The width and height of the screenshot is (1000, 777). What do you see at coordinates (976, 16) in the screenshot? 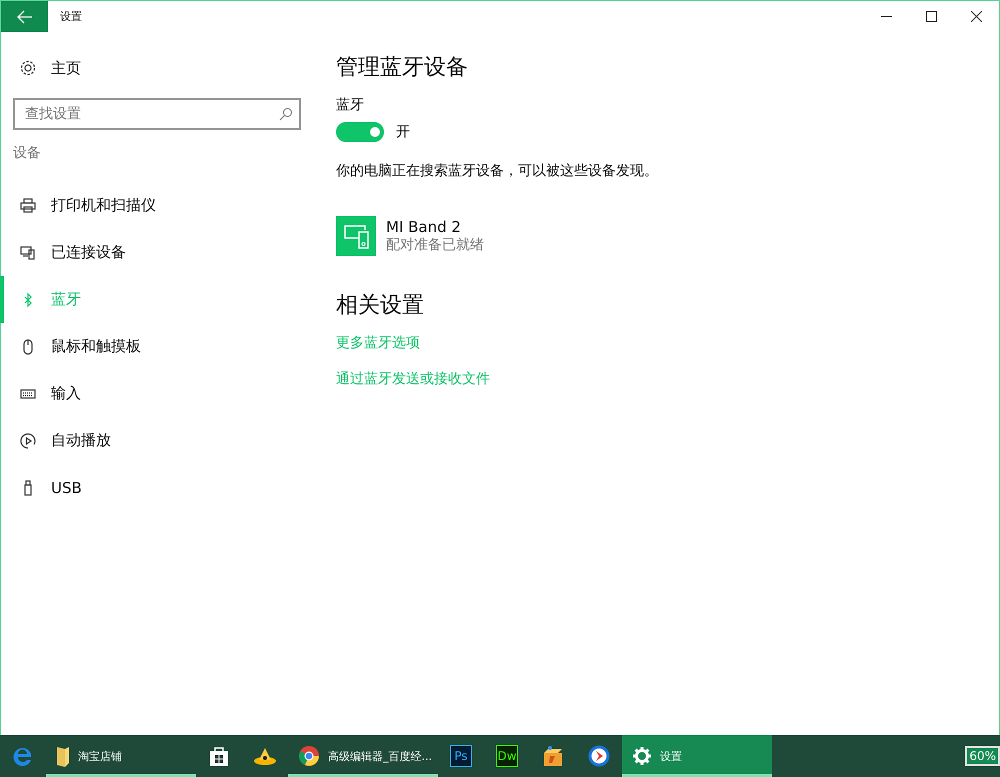
I see `close-icon` at bounding box center [976, 16].